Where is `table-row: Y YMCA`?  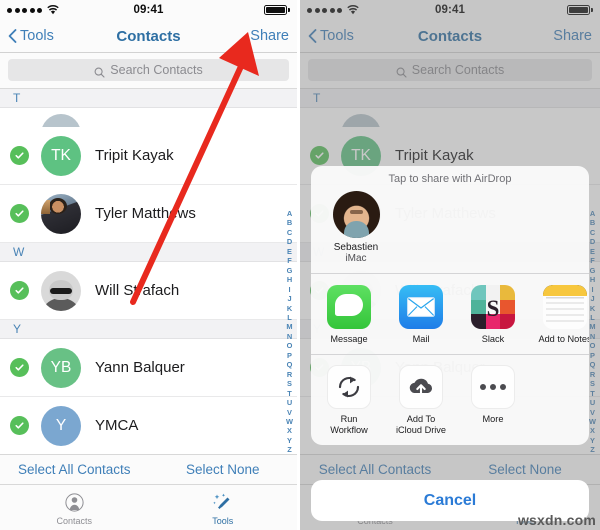
table-row: Y YMCA is located at coordinates (148, 426).